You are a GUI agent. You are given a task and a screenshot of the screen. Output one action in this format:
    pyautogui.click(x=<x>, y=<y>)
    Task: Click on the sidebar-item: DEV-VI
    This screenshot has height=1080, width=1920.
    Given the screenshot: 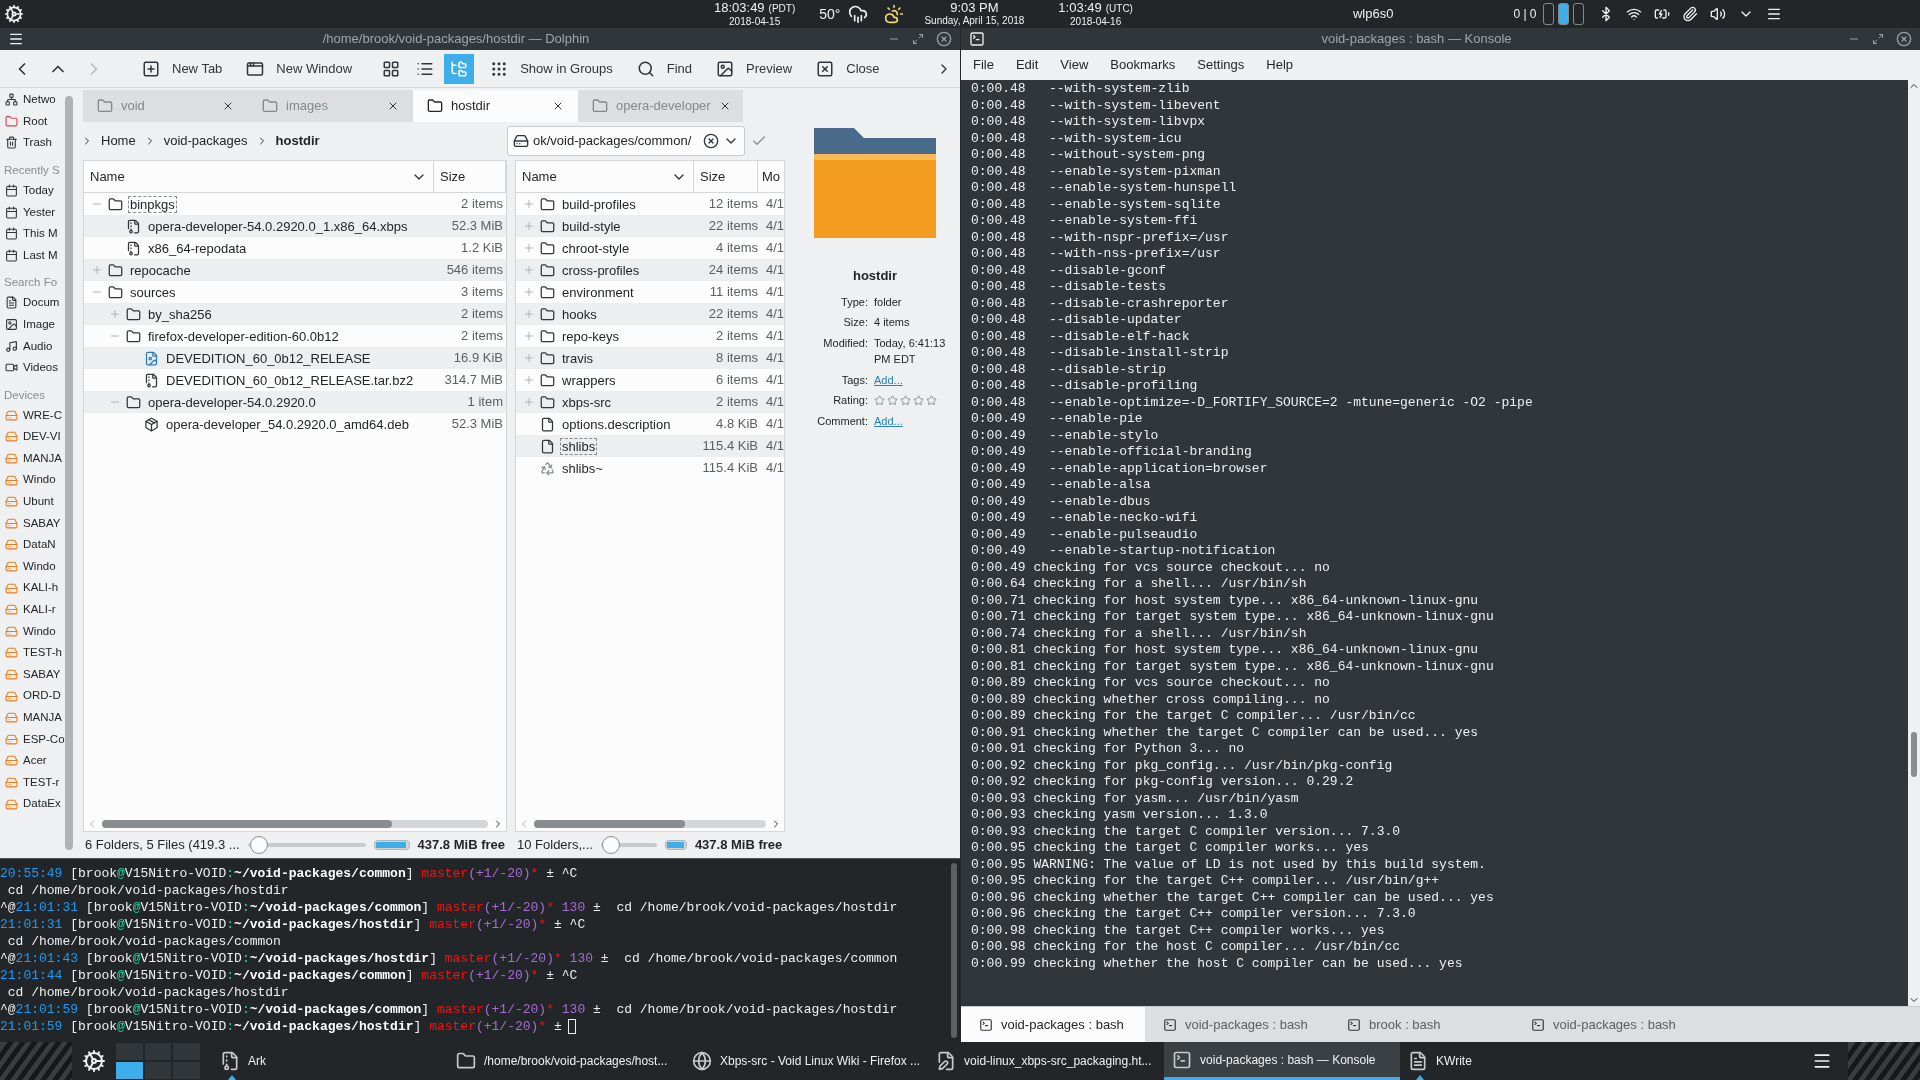 What is the action you would take?
    pyautogui.click(x=32, y=437)
    